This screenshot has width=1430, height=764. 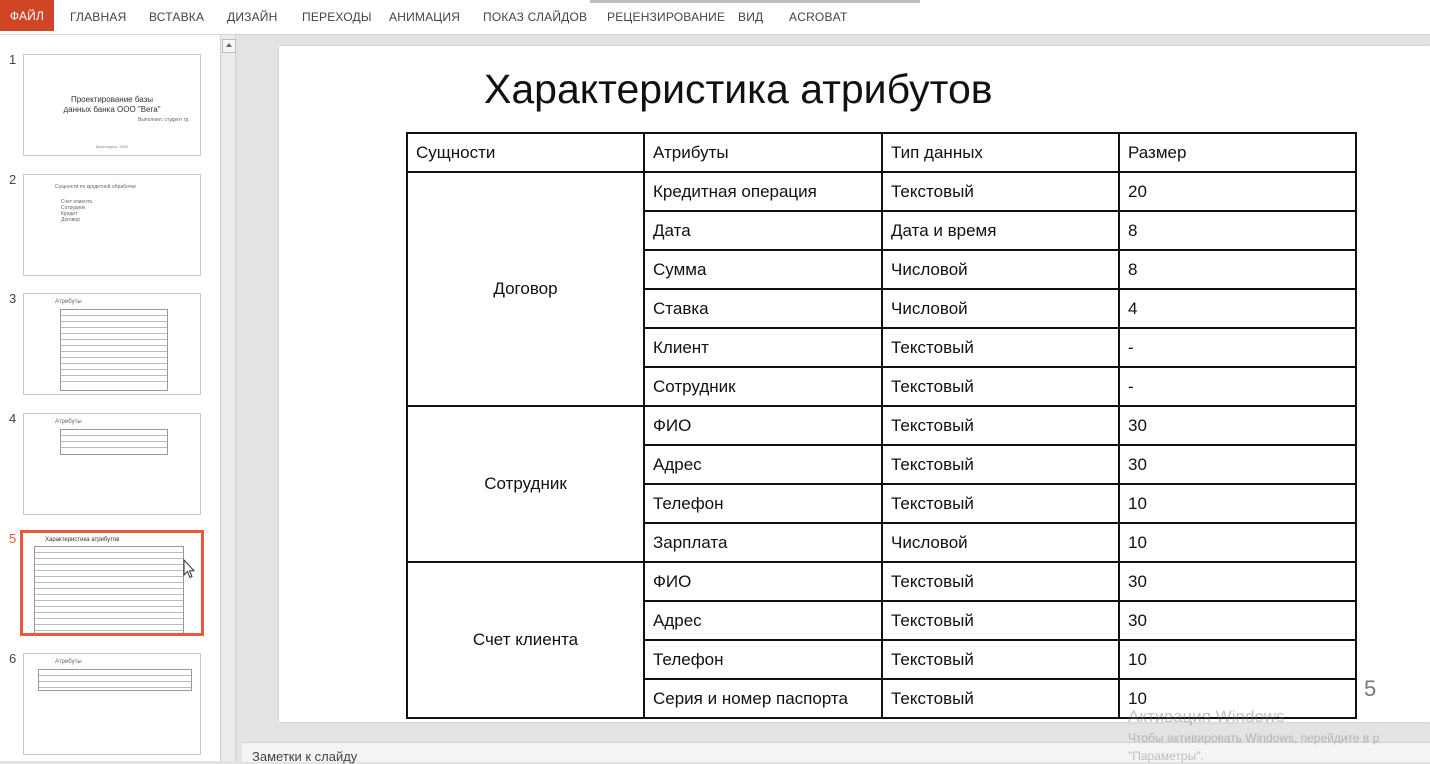 I want to click on thumb-bullet: Договор, so click(x=70, y=220).